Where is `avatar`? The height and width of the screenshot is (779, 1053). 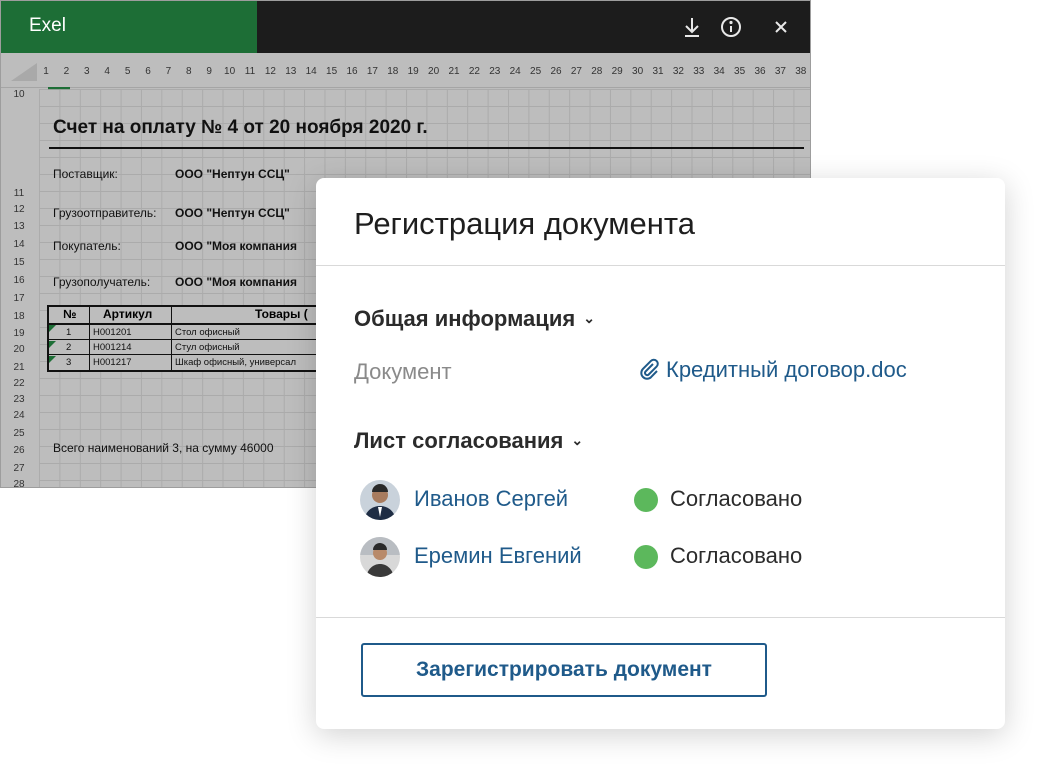
avatar is located at coordinates (380, 500).